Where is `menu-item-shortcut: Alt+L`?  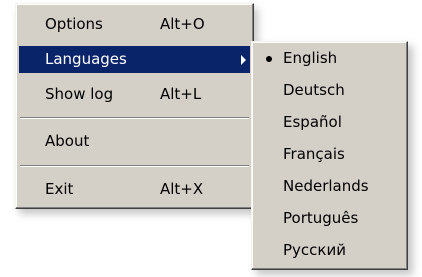 menu-item-shortcut: Alt+L is located at coordinates (181, 94).